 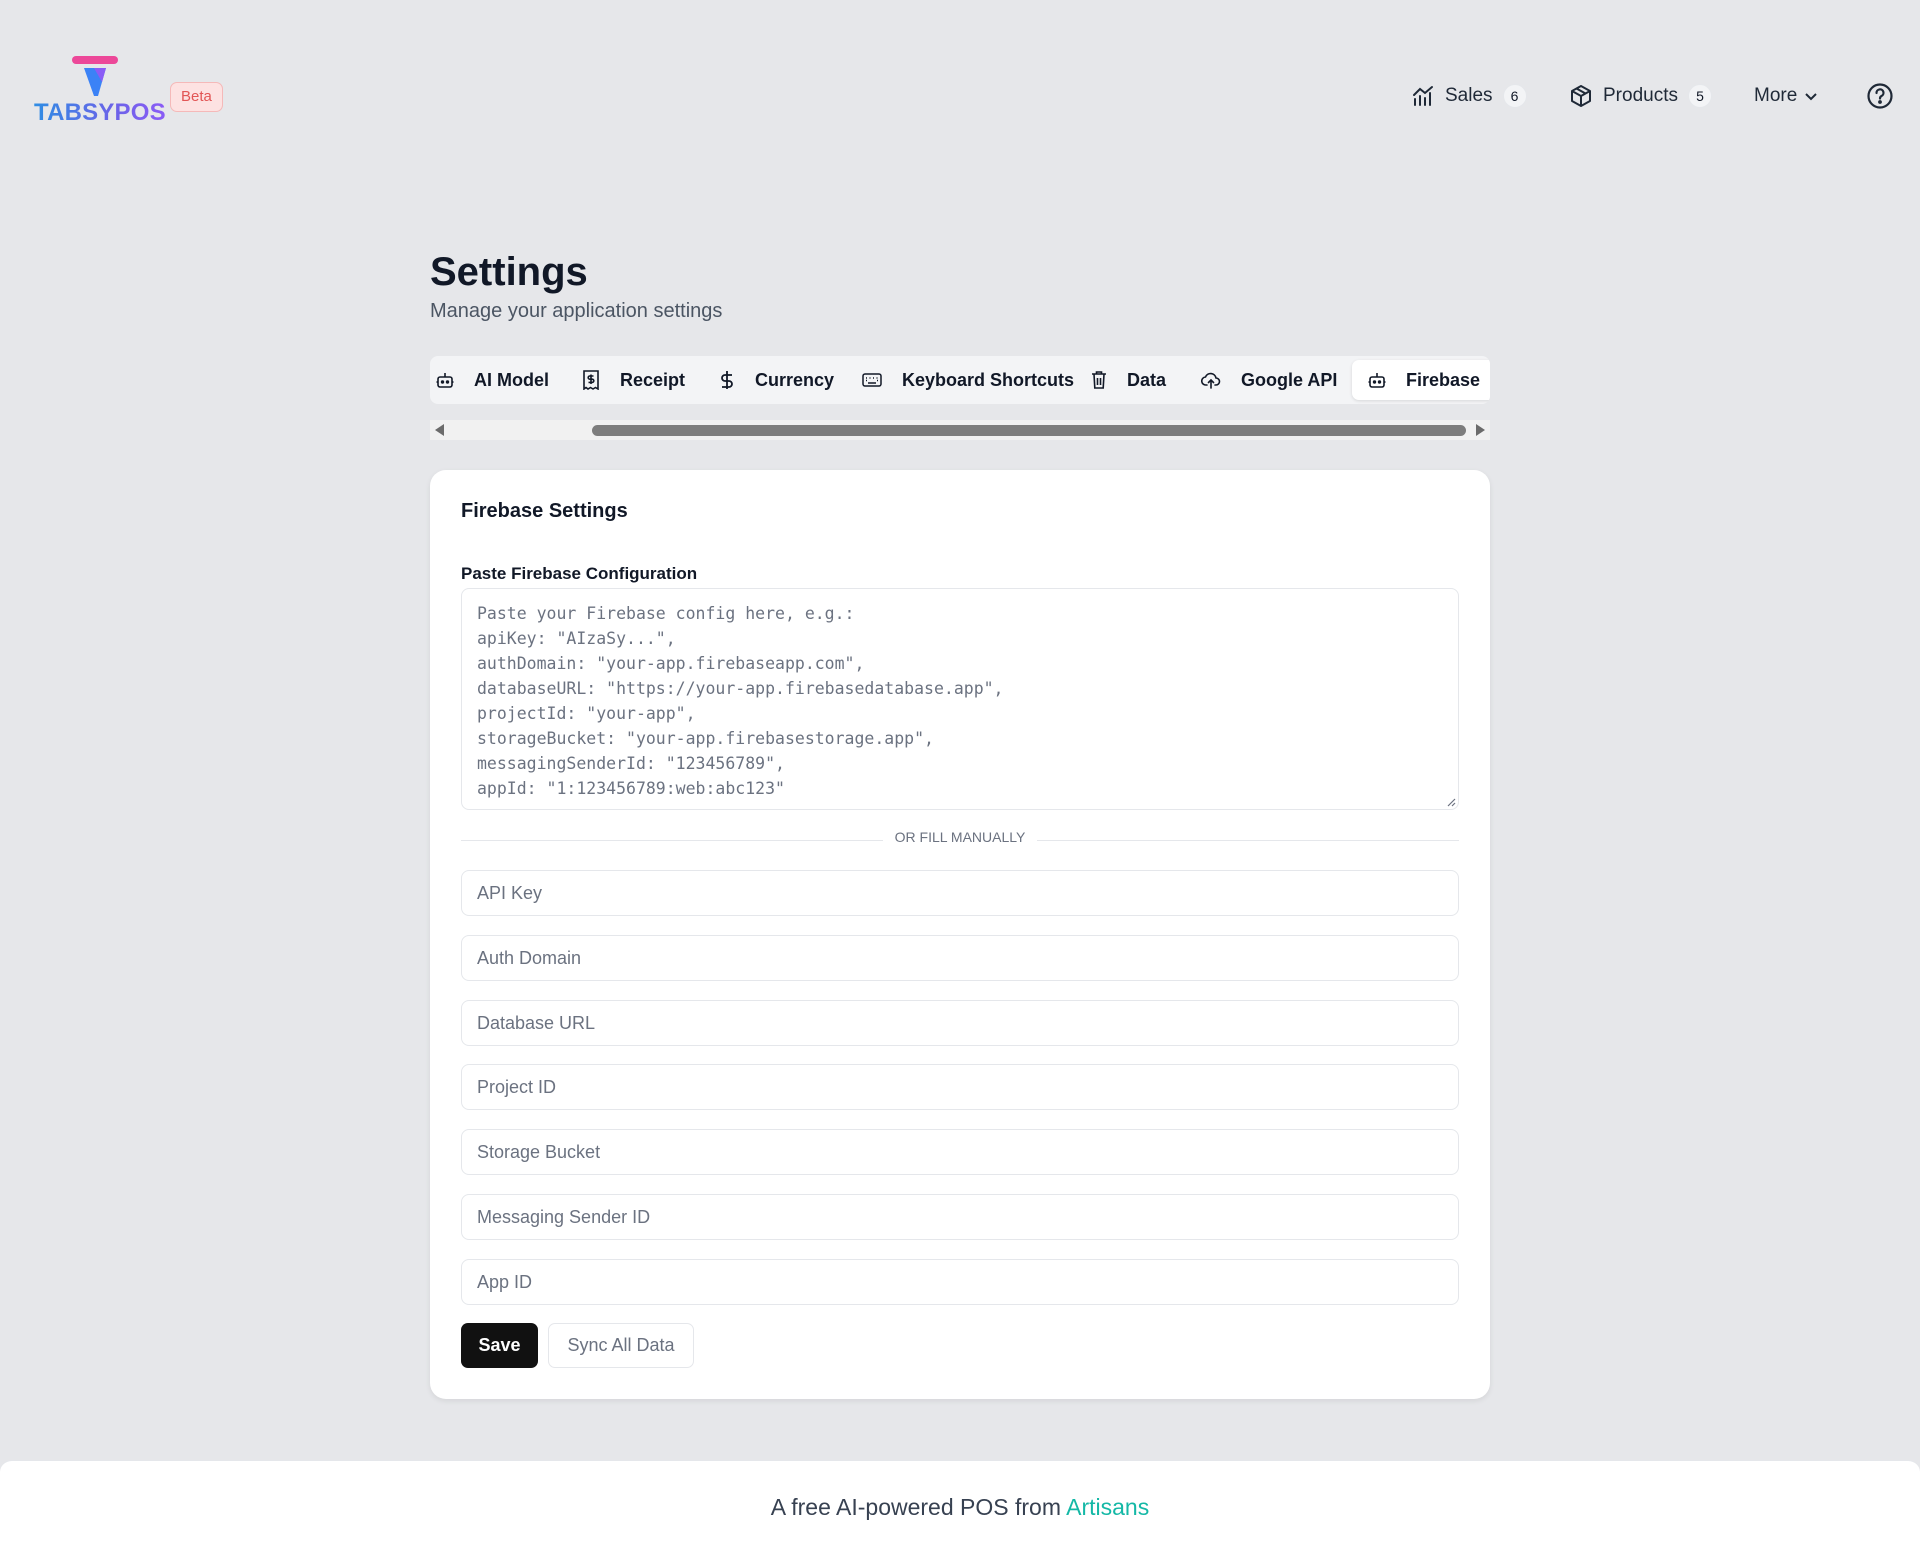 What do you see at coordinates (1211, 380) in the screenshot?
I see `cloud-upload-icon` at bounding box center [1211, 380].